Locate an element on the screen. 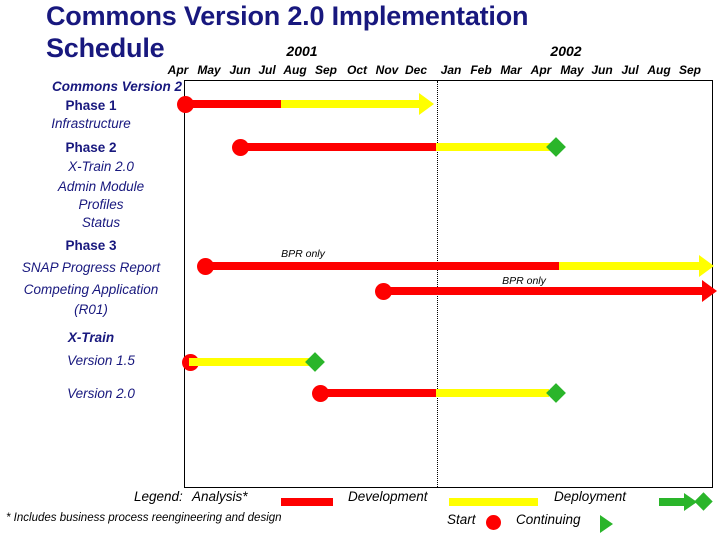 Image resolution: width=720 pixels, height=540 pixels. month-label: Mar is located at coordinates (511, 70).